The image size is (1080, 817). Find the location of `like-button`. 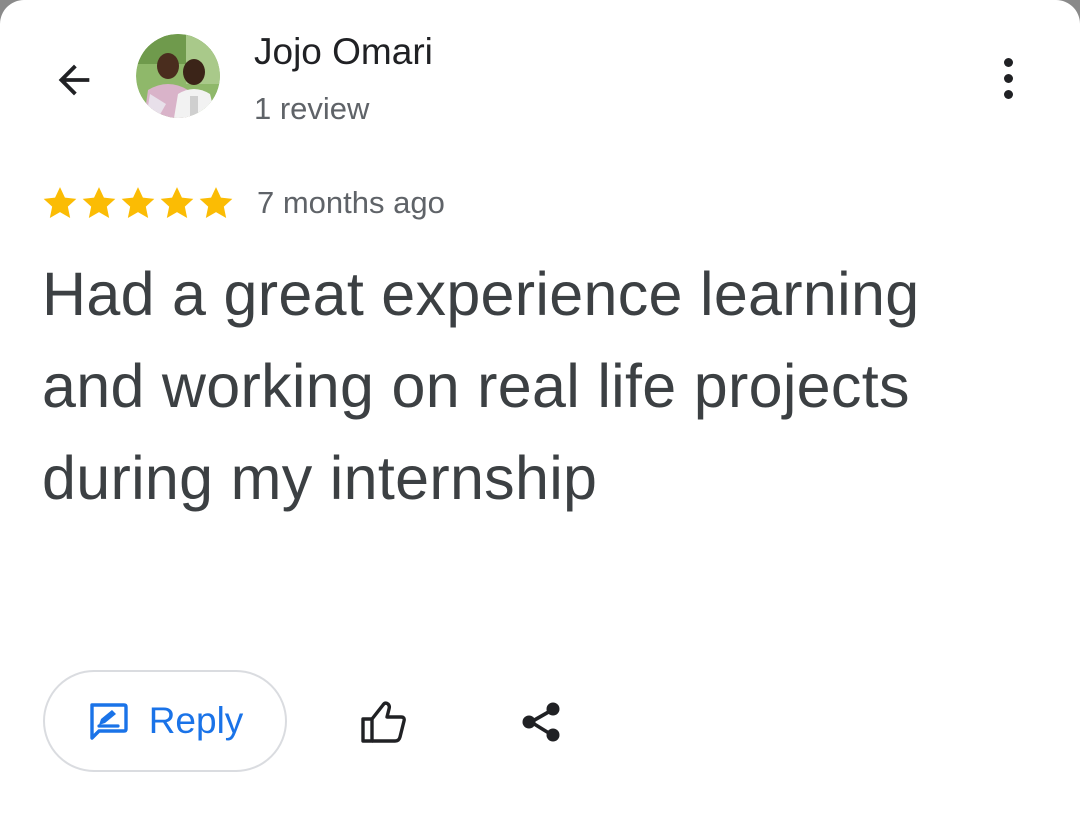

like-button is located at coordinates (384, 722).